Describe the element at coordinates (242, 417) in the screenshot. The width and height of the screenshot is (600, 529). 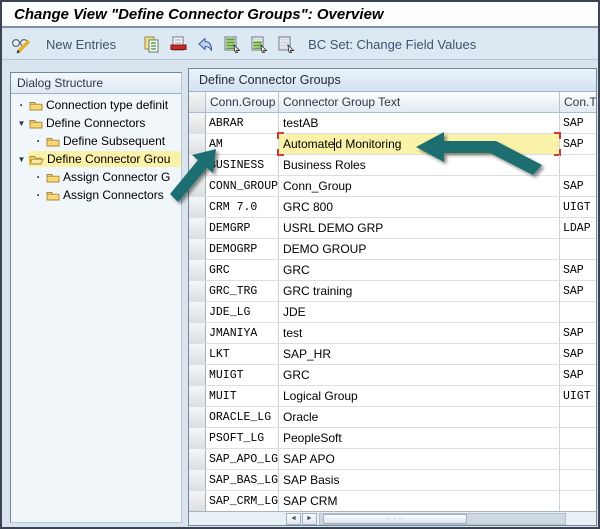
I see `cell-conn-group: ORACLE_LG` at that location.